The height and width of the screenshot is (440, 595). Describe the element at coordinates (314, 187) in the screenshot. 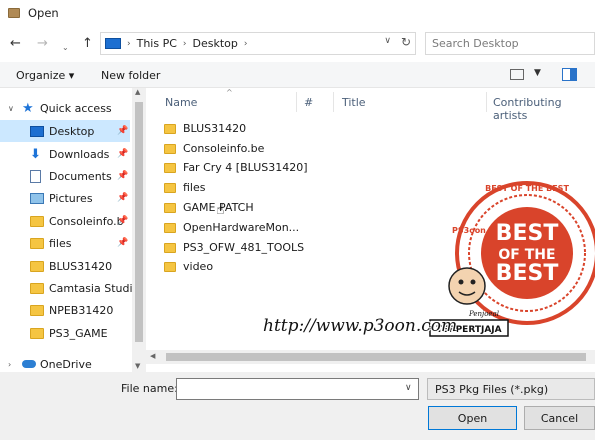

I see `file-row: files` at that location.